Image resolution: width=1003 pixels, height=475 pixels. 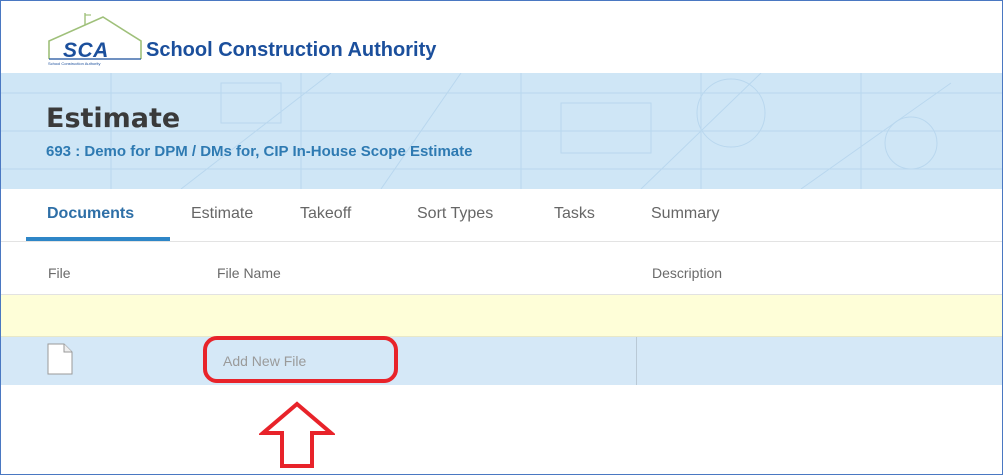 I want to click on tab-estimate: Estimate, so click(x=222, y=214).